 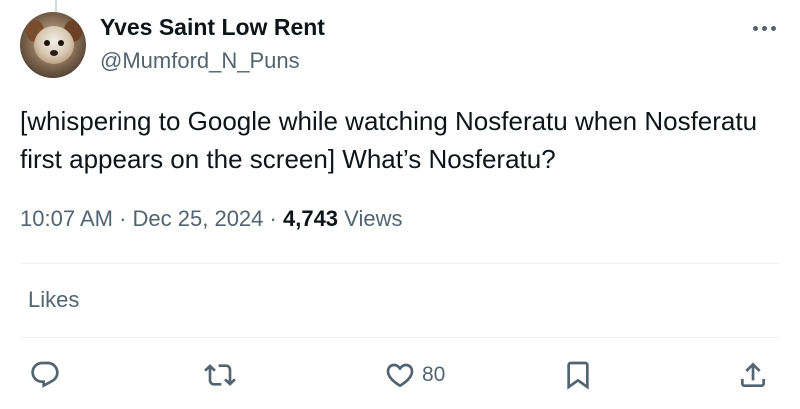 What do you see at coordinates (198, 218) in the screenshot?
I see `tweet-date: Dec 25, 2024` at bounding box center [198, 218].